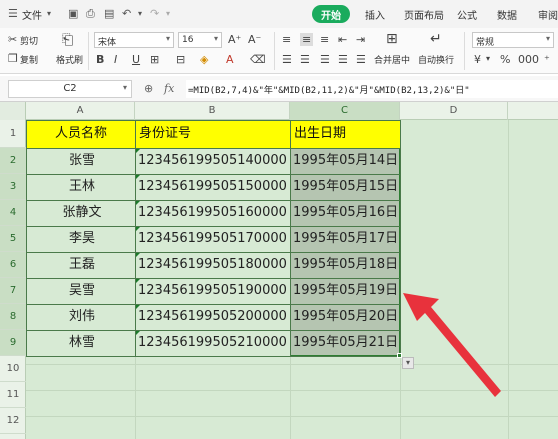 The width and height of the screenshot is (558, 439). Describe the element at coordinates (67, 40) in the screenshot. I see `paste-clipboard-icon: ⎗` at that location.